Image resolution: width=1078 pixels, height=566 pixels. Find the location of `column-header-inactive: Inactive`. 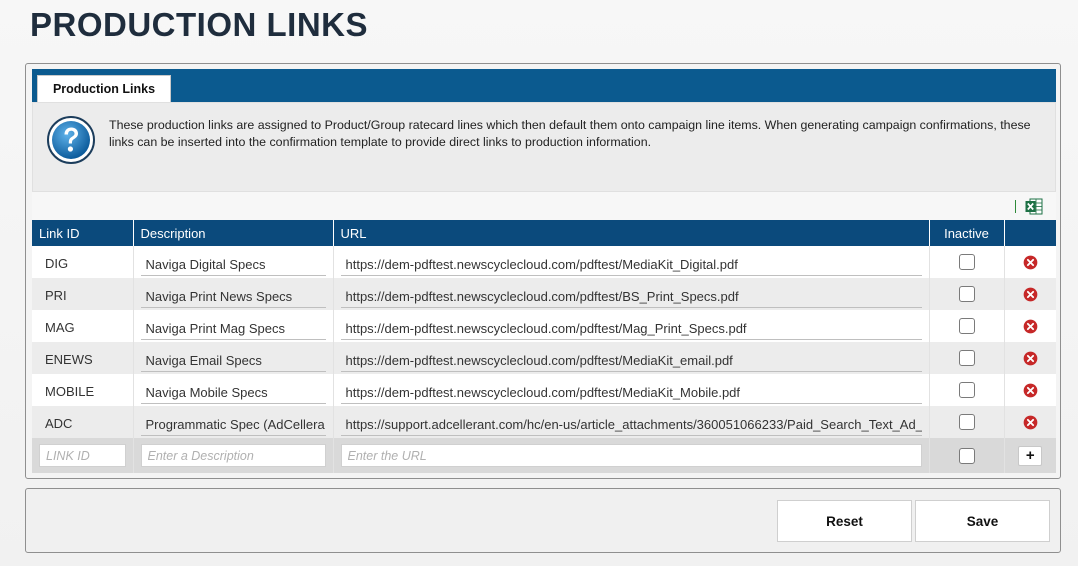

column-header-inactive: Inactive is located at coordinates (967, 233).